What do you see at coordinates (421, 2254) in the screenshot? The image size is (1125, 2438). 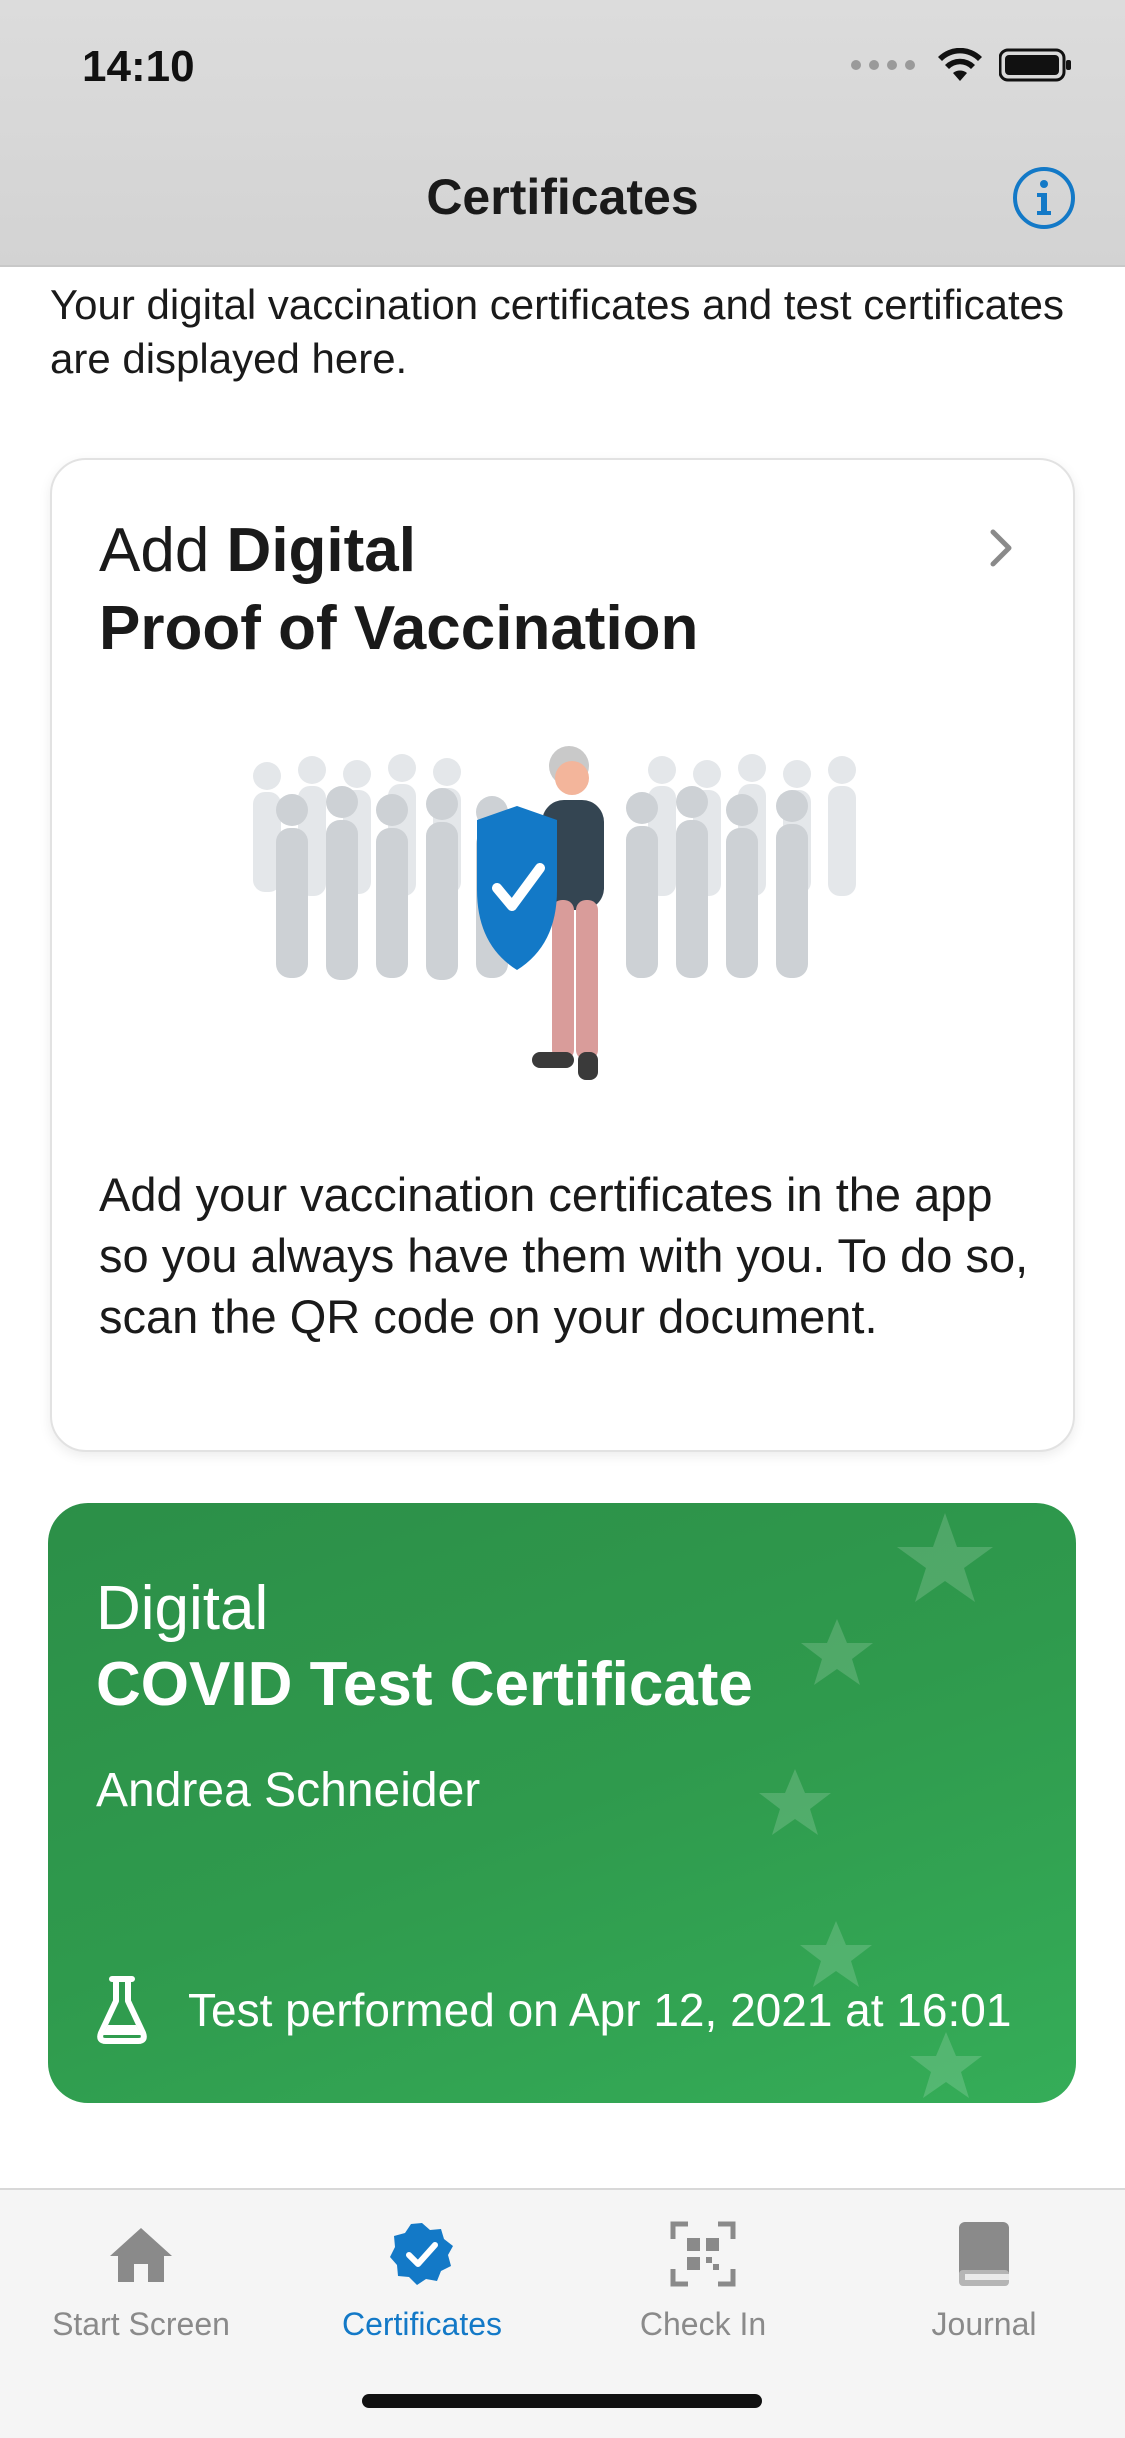 I see `certificate-check-icon` at bounding box center [421, 2254].